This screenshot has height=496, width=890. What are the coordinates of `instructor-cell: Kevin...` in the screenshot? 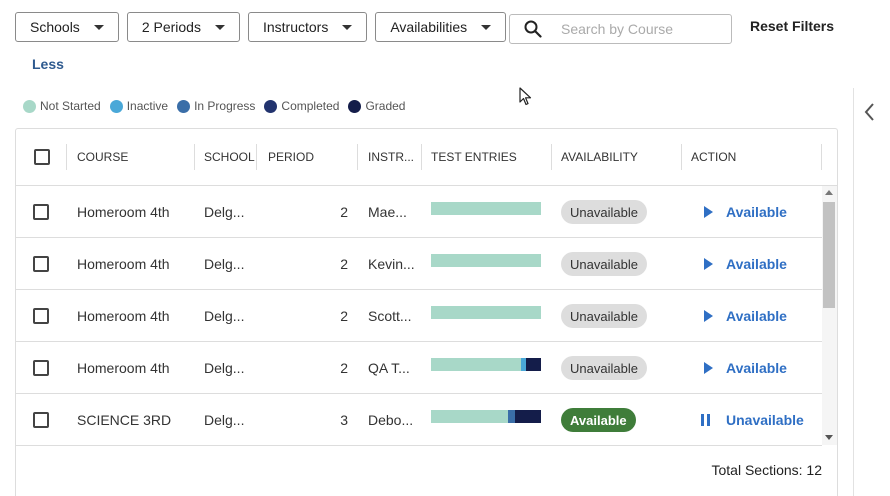 It's located at (391, 263).